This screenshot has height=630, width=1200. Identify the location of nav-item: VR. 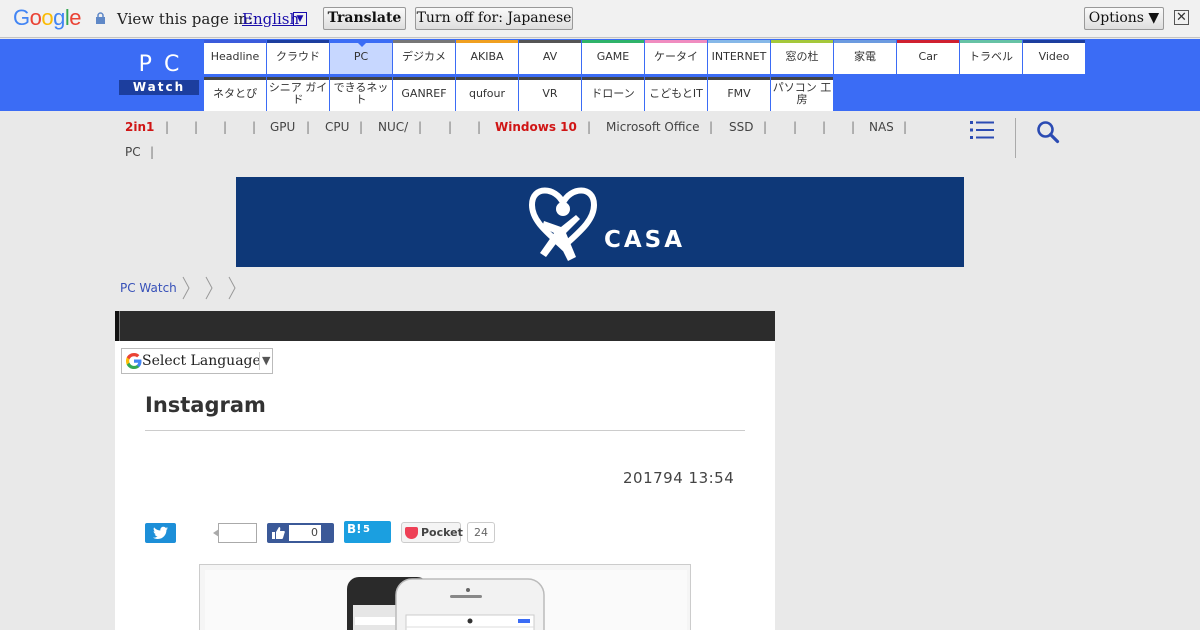
(550, 94).